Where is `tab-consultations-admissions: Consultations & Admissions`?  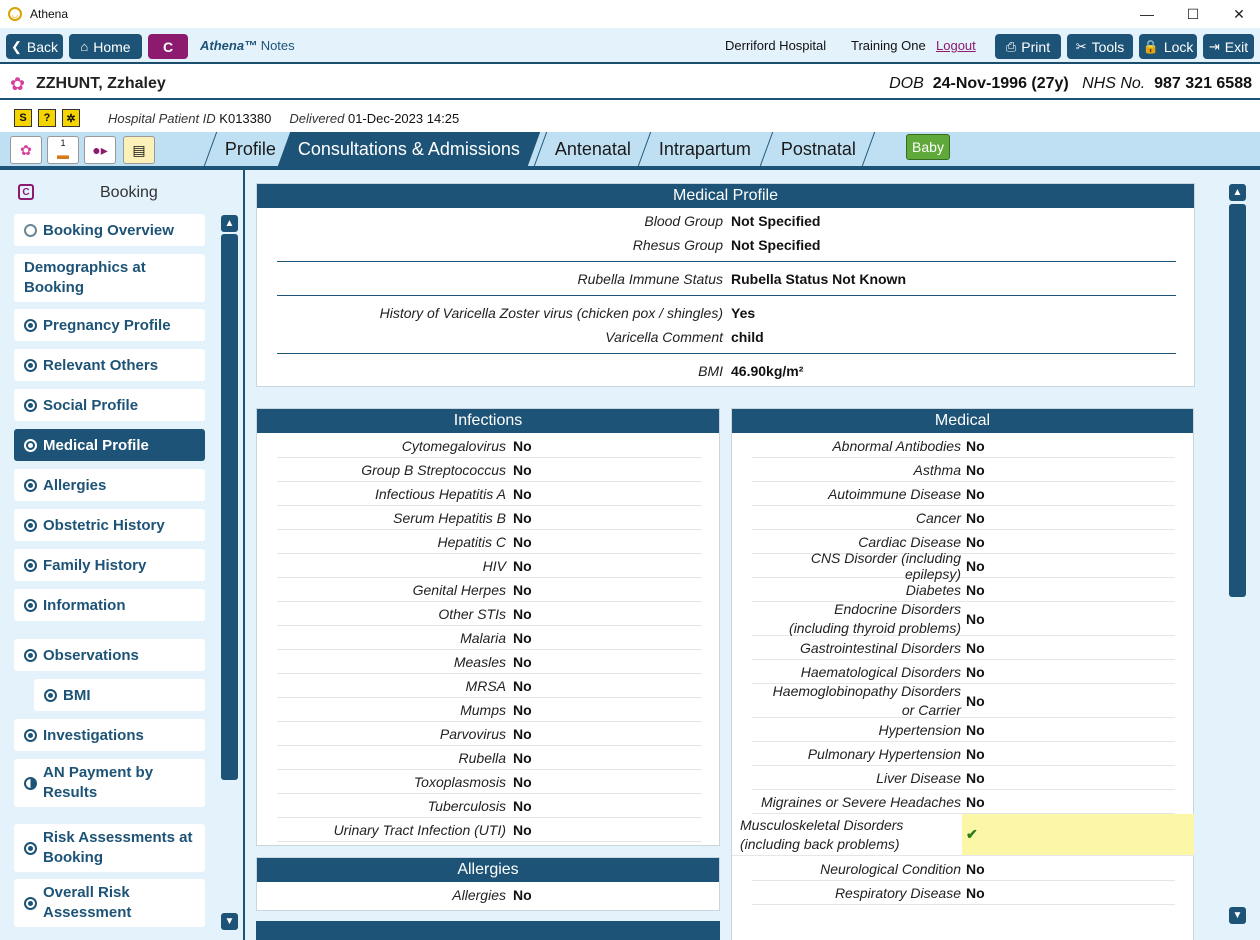 tab-consultations-admissions: Consultations & Admissions is located at coordinates (409, 149).